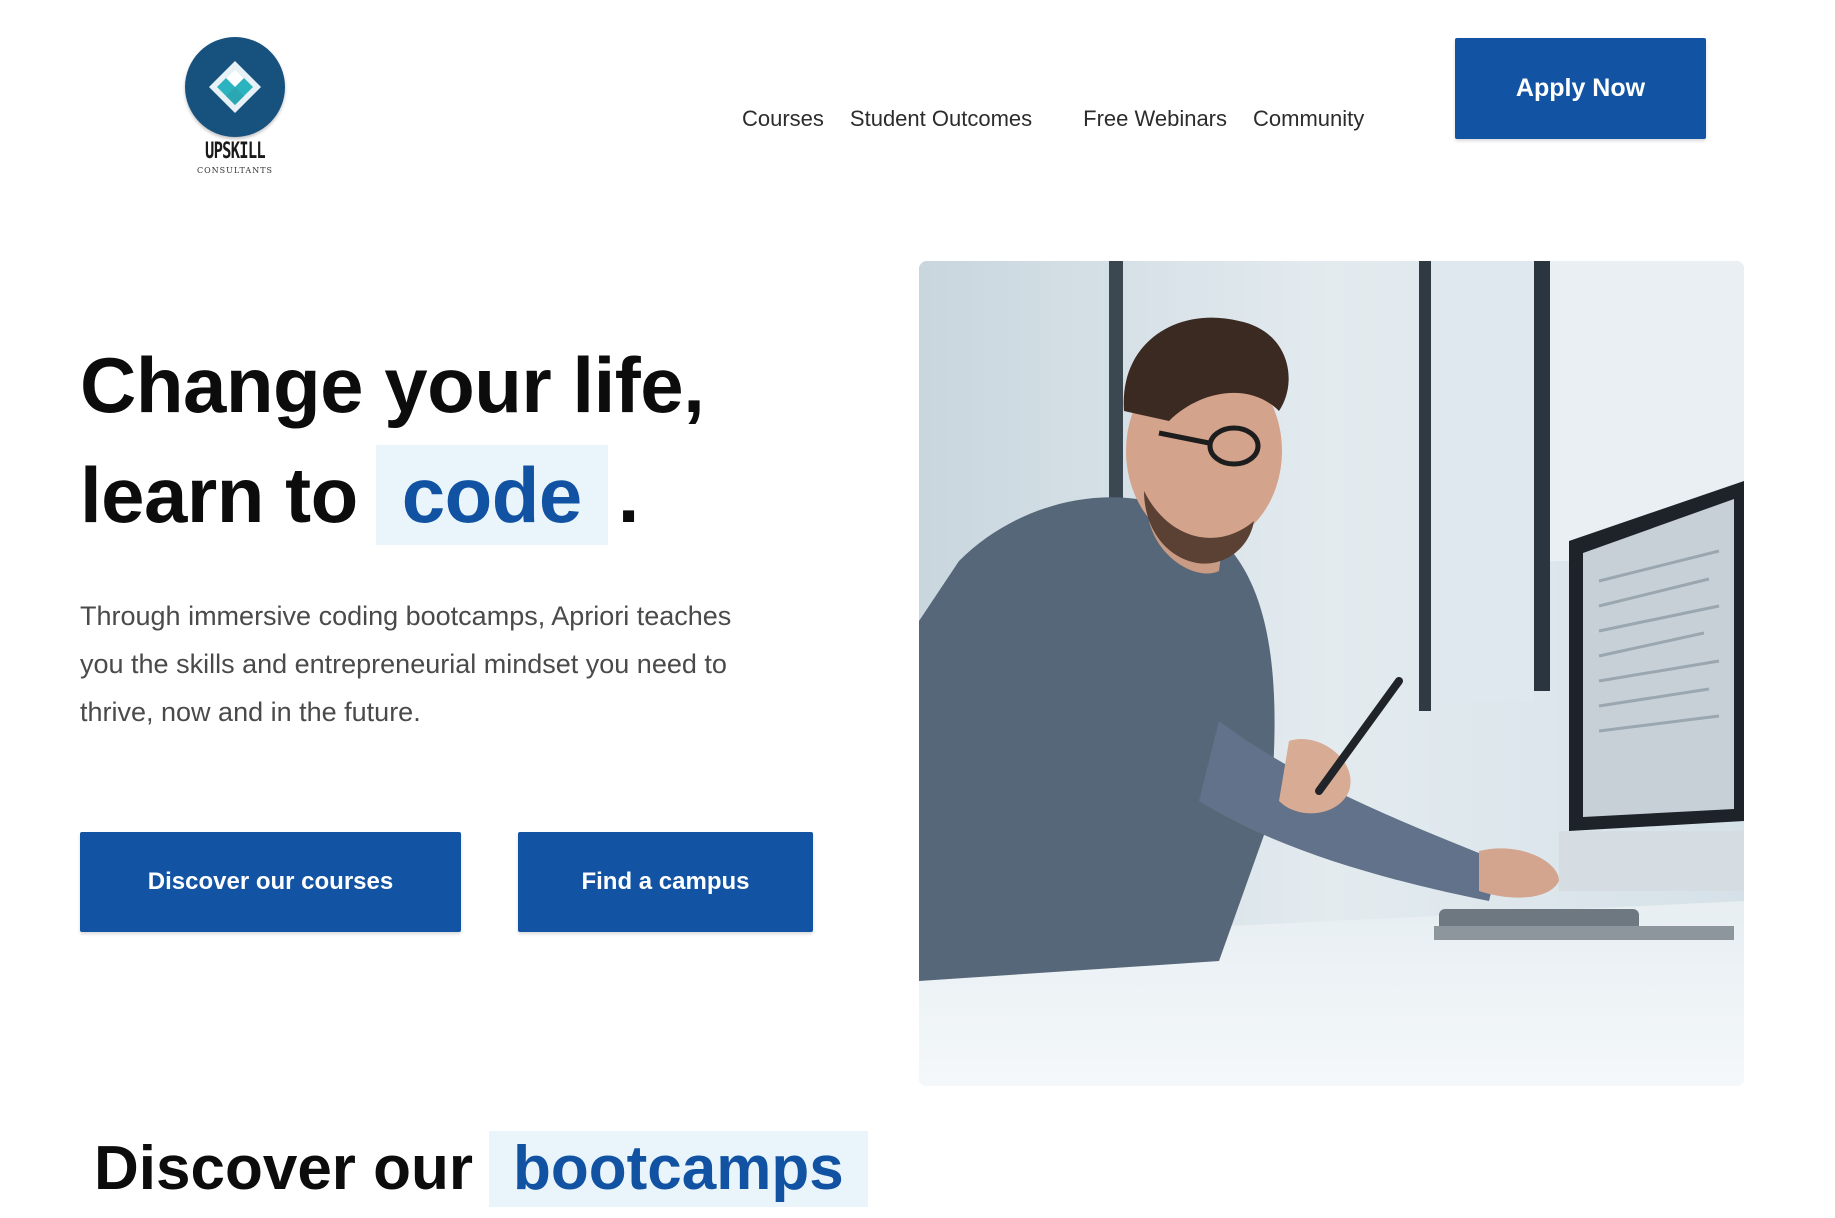  What do you see at coordinates (235, 170) in the screenshot?
I see `logo-subtitle: CONSULTANTS` at bounding box center [235, 170].